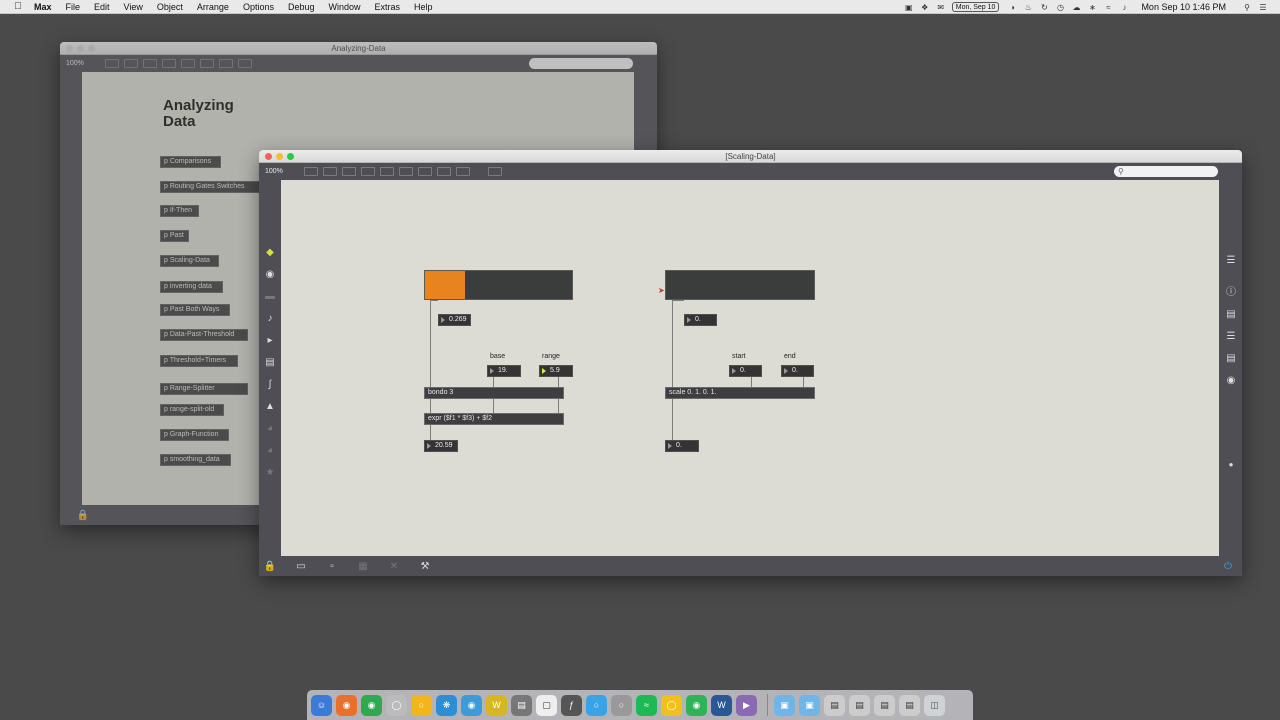  Describe the element at coordinates (199, 361) in the screenshot. I see `subpatcher-threshold-timers: p Threshold+Timers` at that location.